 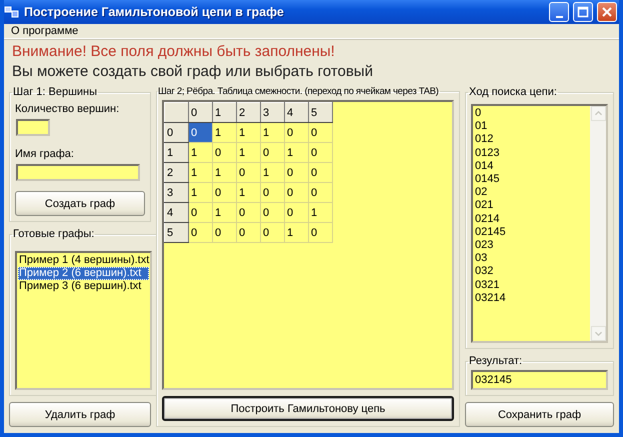 I want to click on app-icon, so click(x=12, y=12).